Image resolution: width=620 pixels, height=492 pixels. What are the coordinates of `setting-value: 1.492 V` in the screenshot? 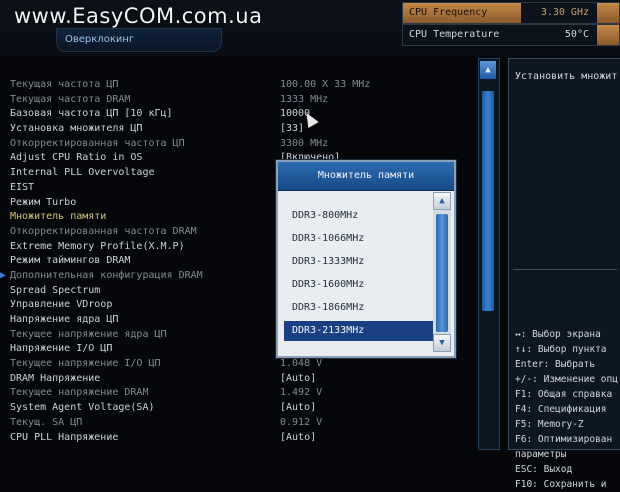 It's located at (301, 393).